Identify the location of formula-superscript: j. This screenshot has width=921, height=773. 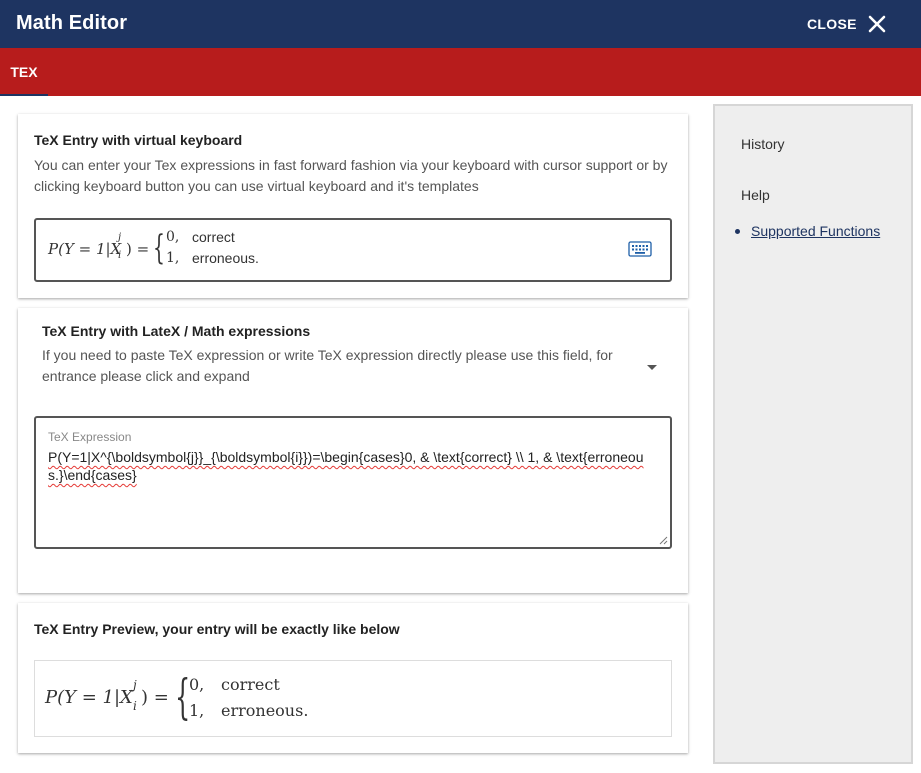
(120, 237).